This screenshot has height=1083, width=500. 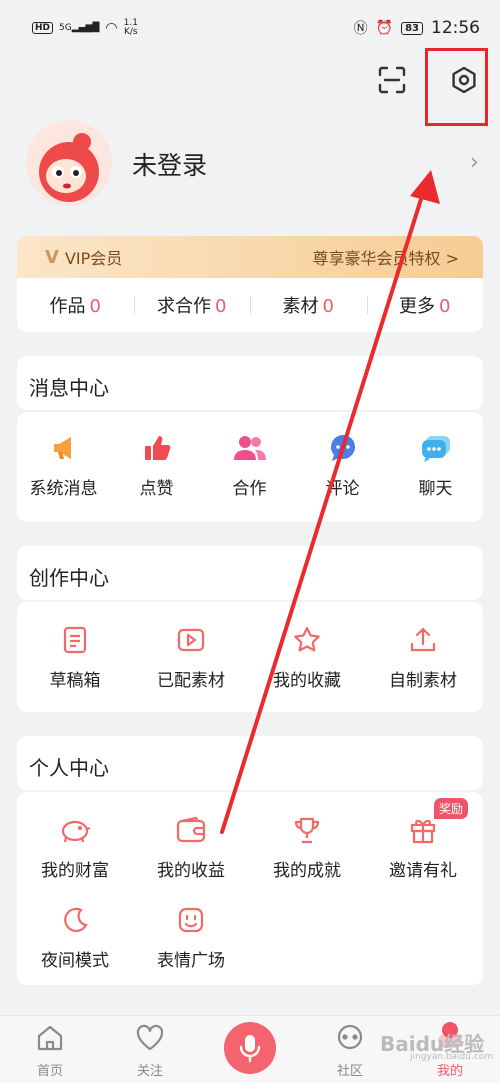 What do you see at coordinates (250, 763) in the screenshot?
I see `personal-center-title: 个人中心` at bounding box center [250, 763].